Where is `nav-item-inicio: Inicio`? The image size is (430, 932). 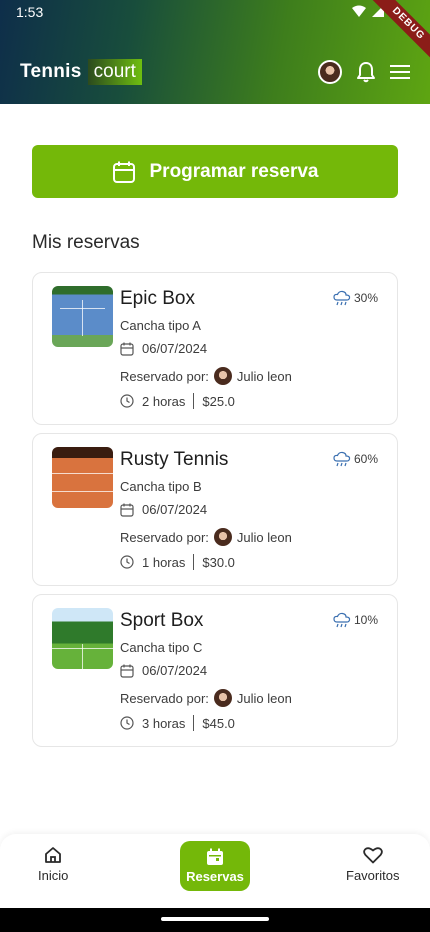 nav-item-inicio: Inicio is located at coordinates (53, 864).